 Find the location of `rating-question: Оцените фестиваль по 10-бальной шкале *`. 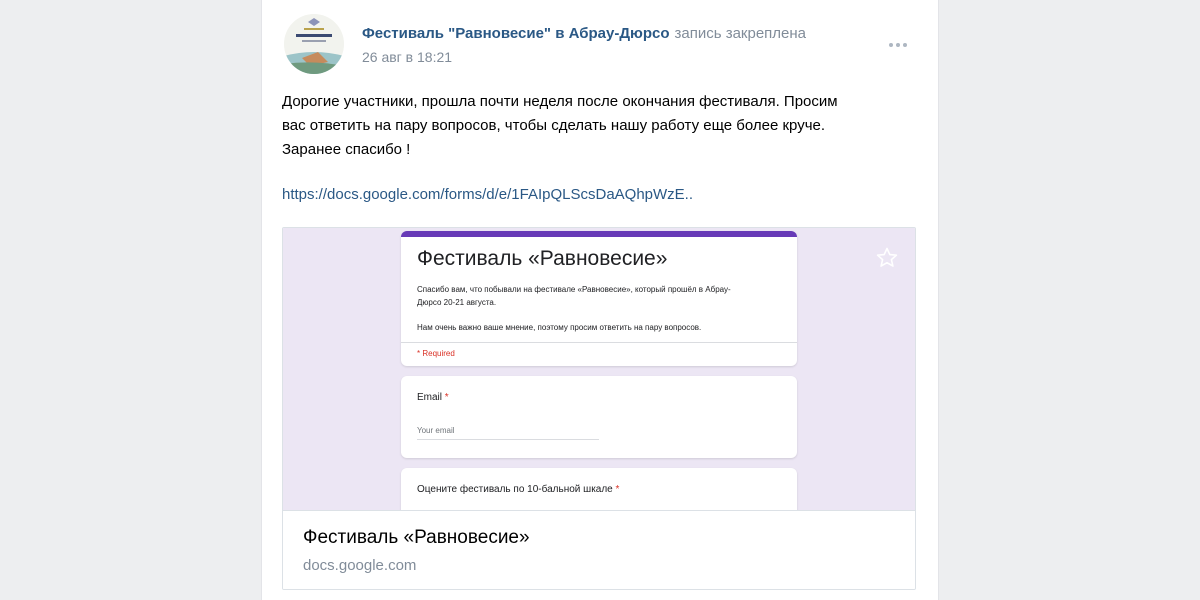

rating-question: Оцените фестиваль по 10-бальной шкале * is located at coordinates (518, 489).